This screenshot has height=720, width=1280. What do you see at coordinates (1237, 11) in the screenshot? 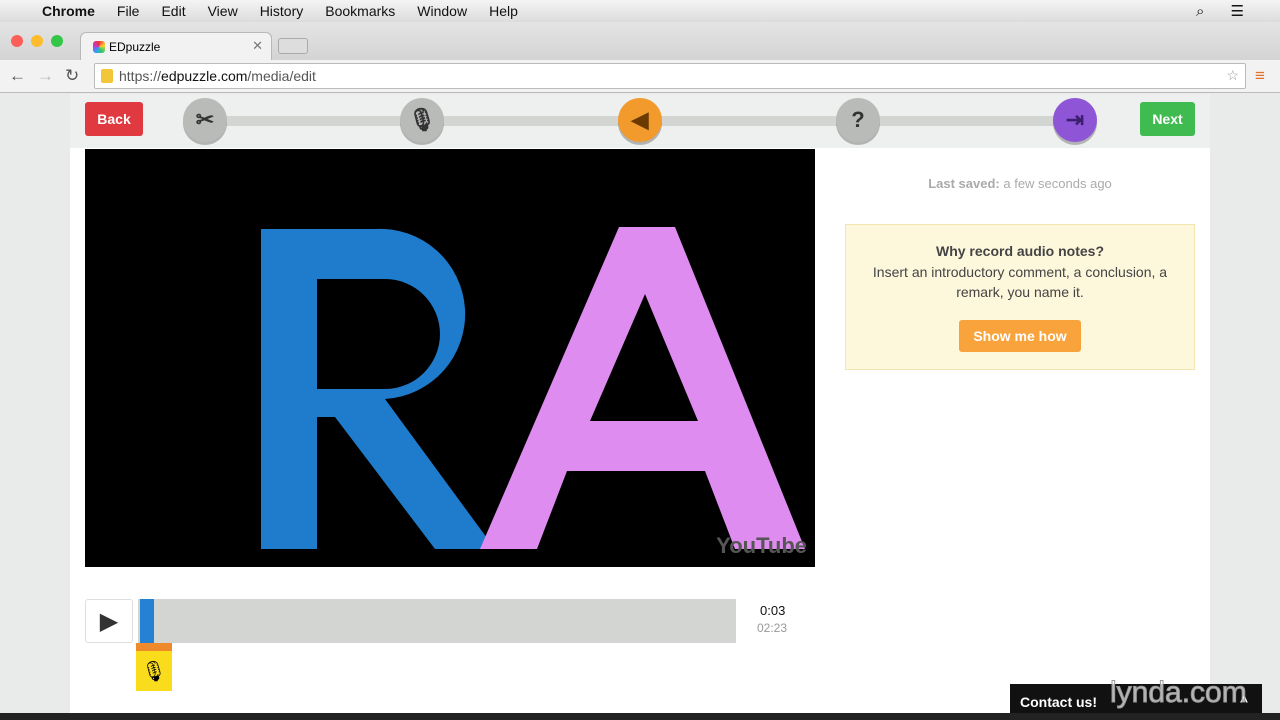
I see `notification-list-icon: ☰` at bounding box center [1237, 11].